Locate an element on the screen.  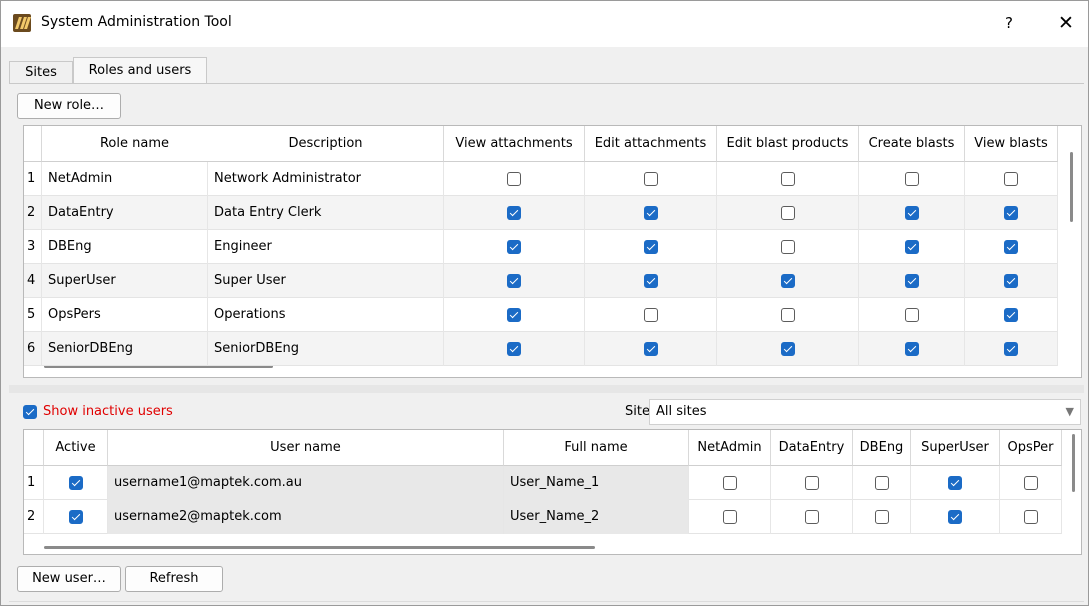
column-header-superuser: SuperUser is located at coordinates (955, 448).